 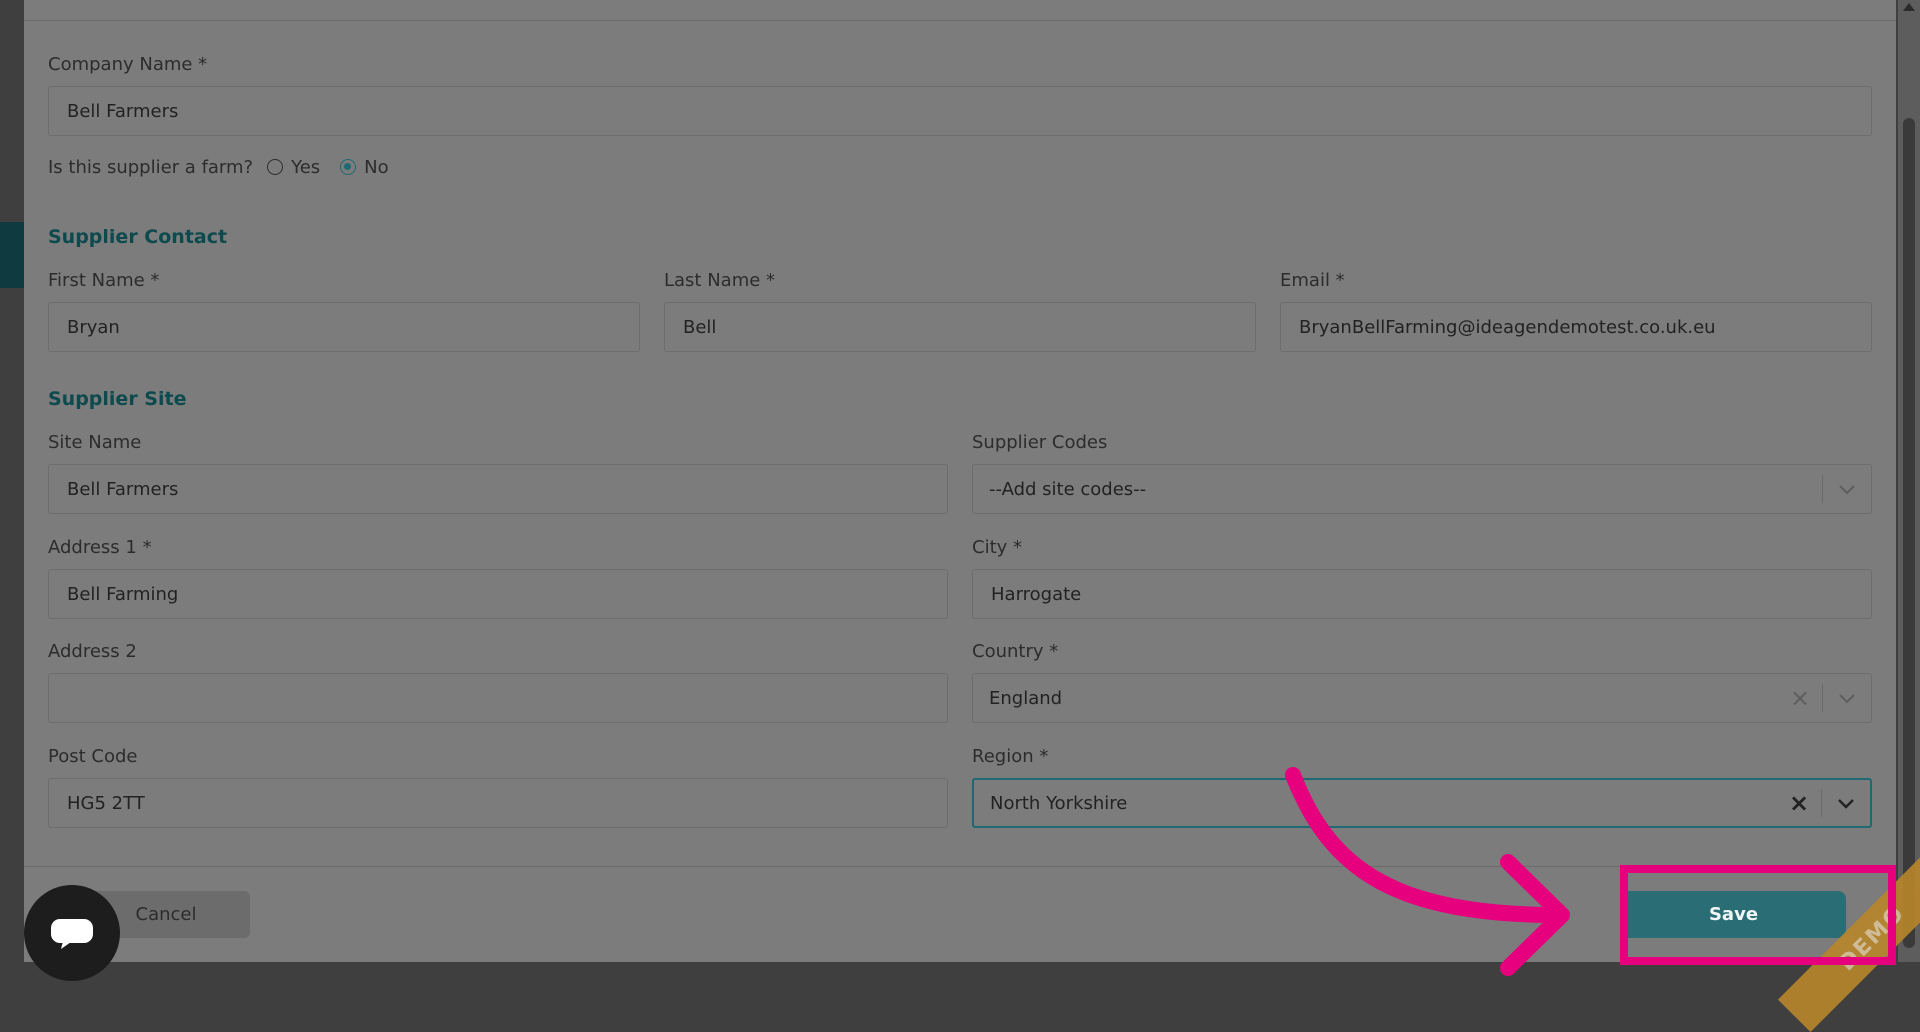 What do you see at coordinates (92, 651) in the screenshot?
I see `address2-label: Address 2` at bounding box center [92, 651].